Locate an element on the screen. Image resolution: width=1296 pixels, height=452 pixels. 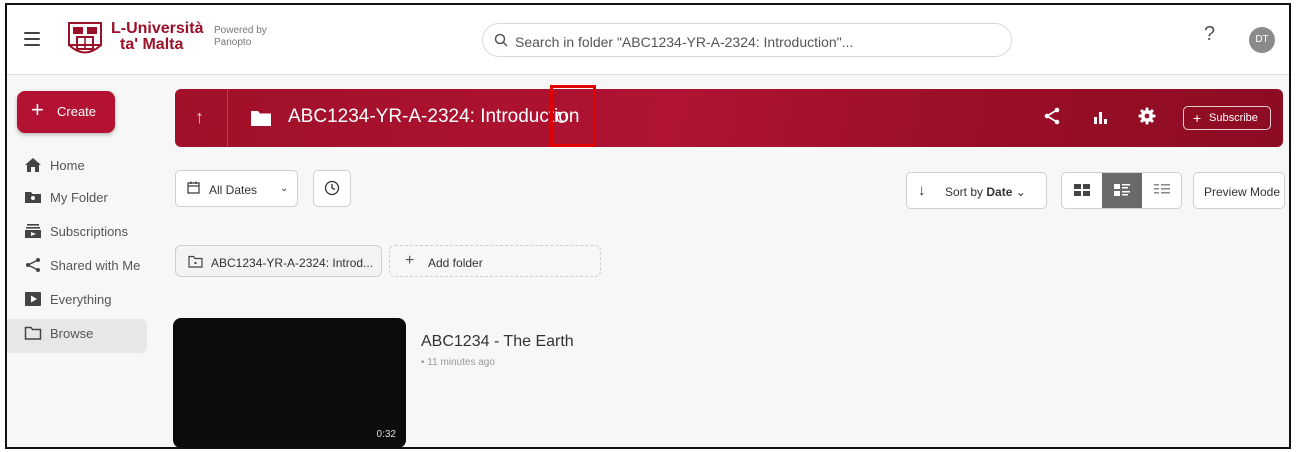
subscribe-button: + Subscribe is located at coordinates (1227, 118).